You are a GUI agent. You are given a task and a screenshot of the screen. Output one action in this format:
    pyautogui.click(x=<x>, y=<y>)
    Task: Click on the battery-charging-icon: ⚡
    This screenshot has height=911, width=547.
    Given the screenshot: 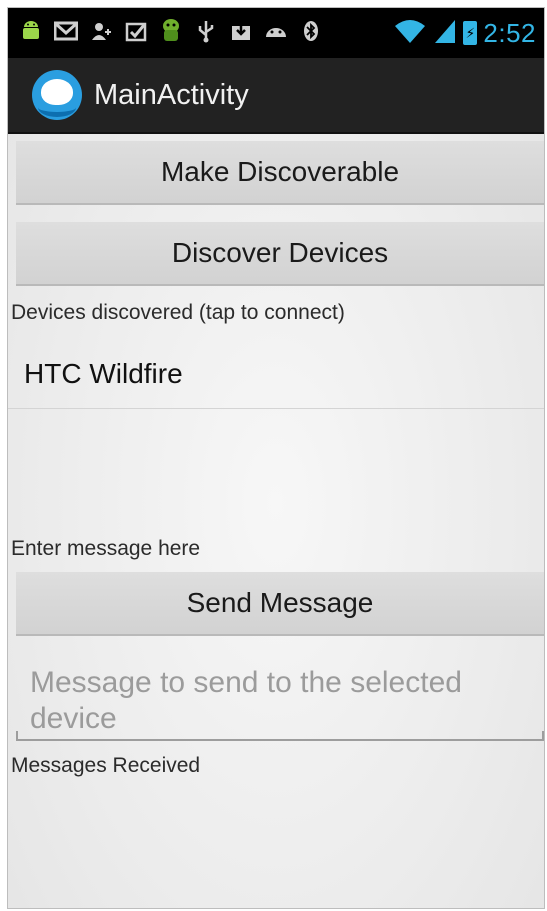 What is the action you would take?
    pyautogui.click(x=470, y=33)
    